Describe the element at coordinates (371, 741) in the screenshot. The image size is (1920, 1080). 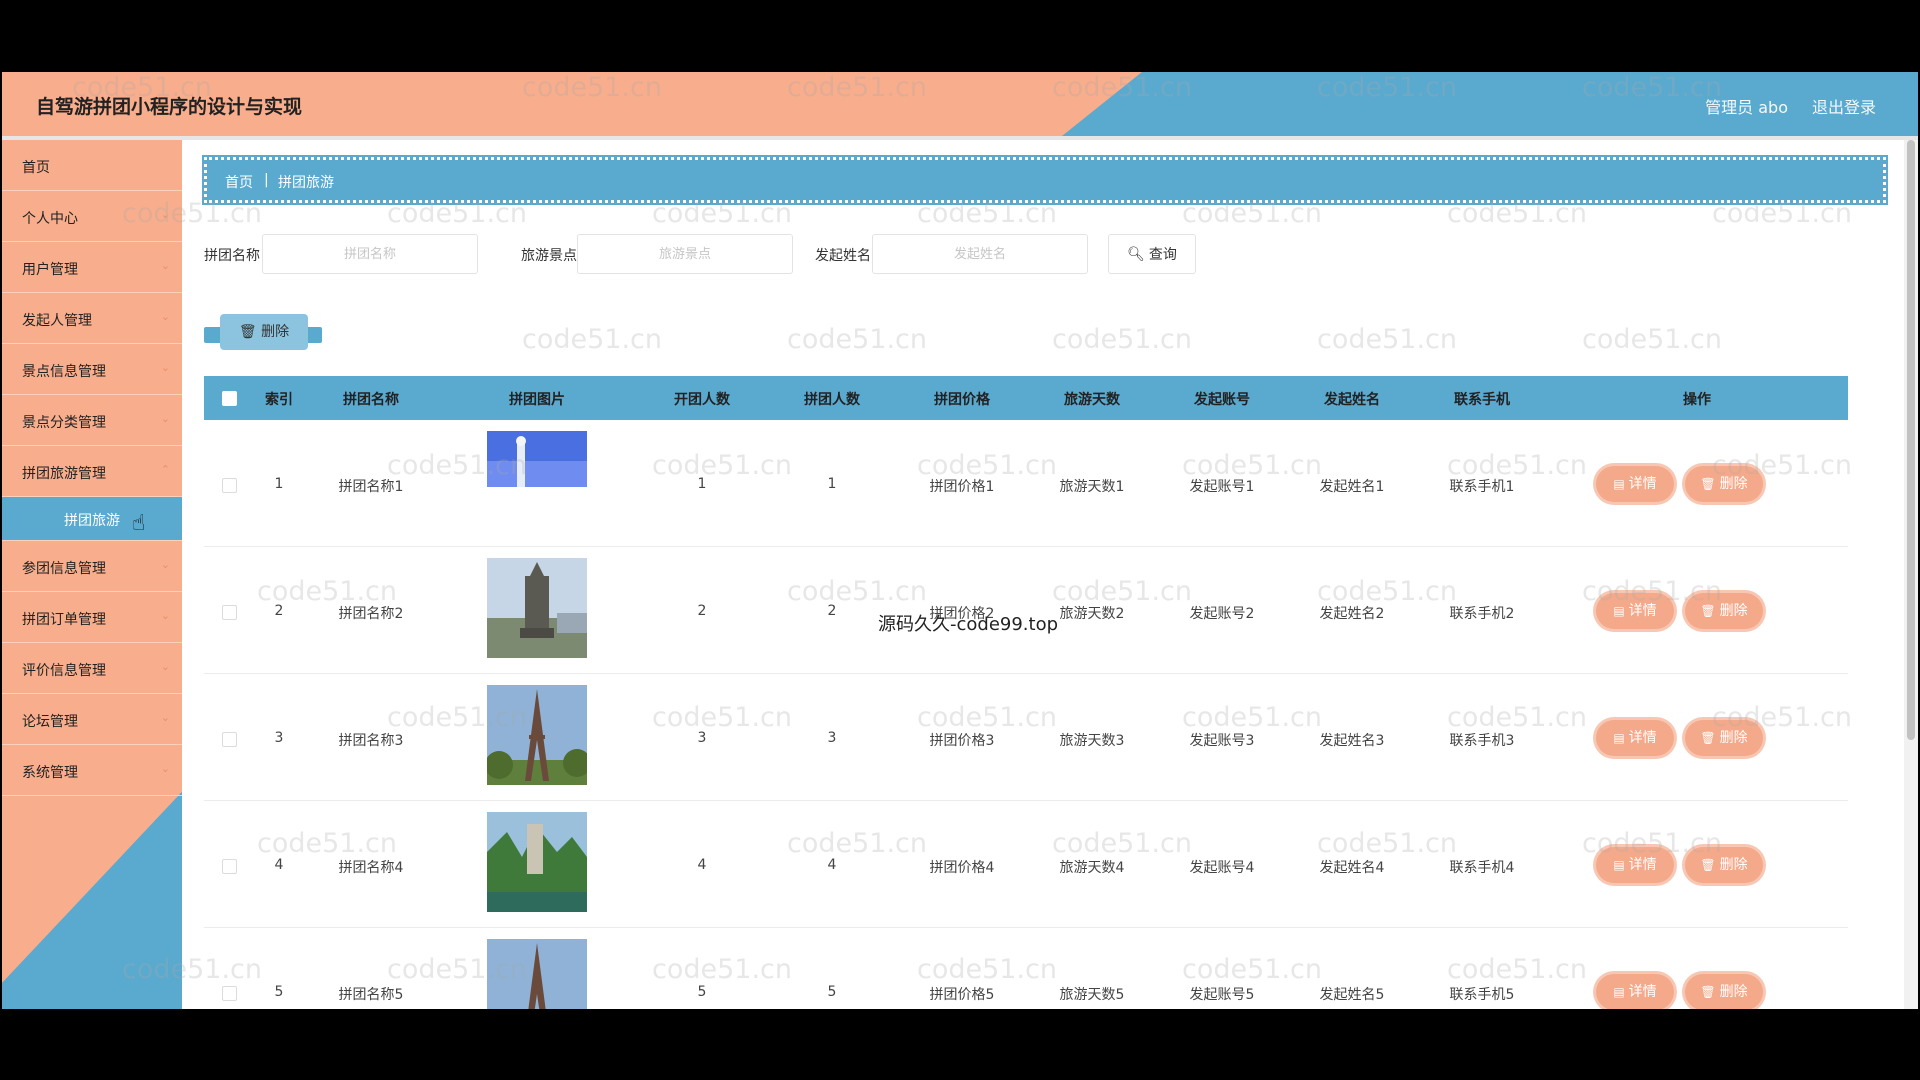
I see `cell-name: 拼团名称3` at that location.